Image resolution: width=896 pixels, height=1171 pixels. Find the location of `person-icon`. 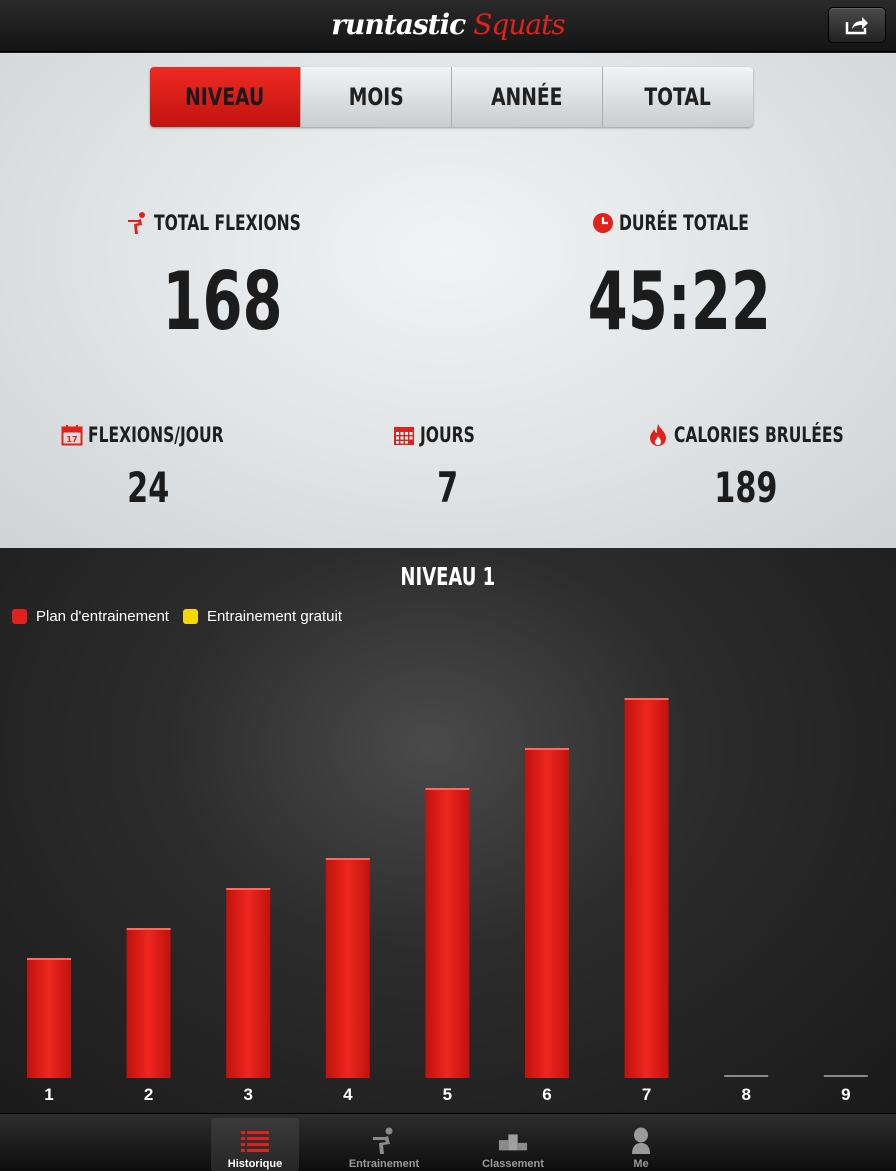

person-icon is located at coordinates (641, 1141).